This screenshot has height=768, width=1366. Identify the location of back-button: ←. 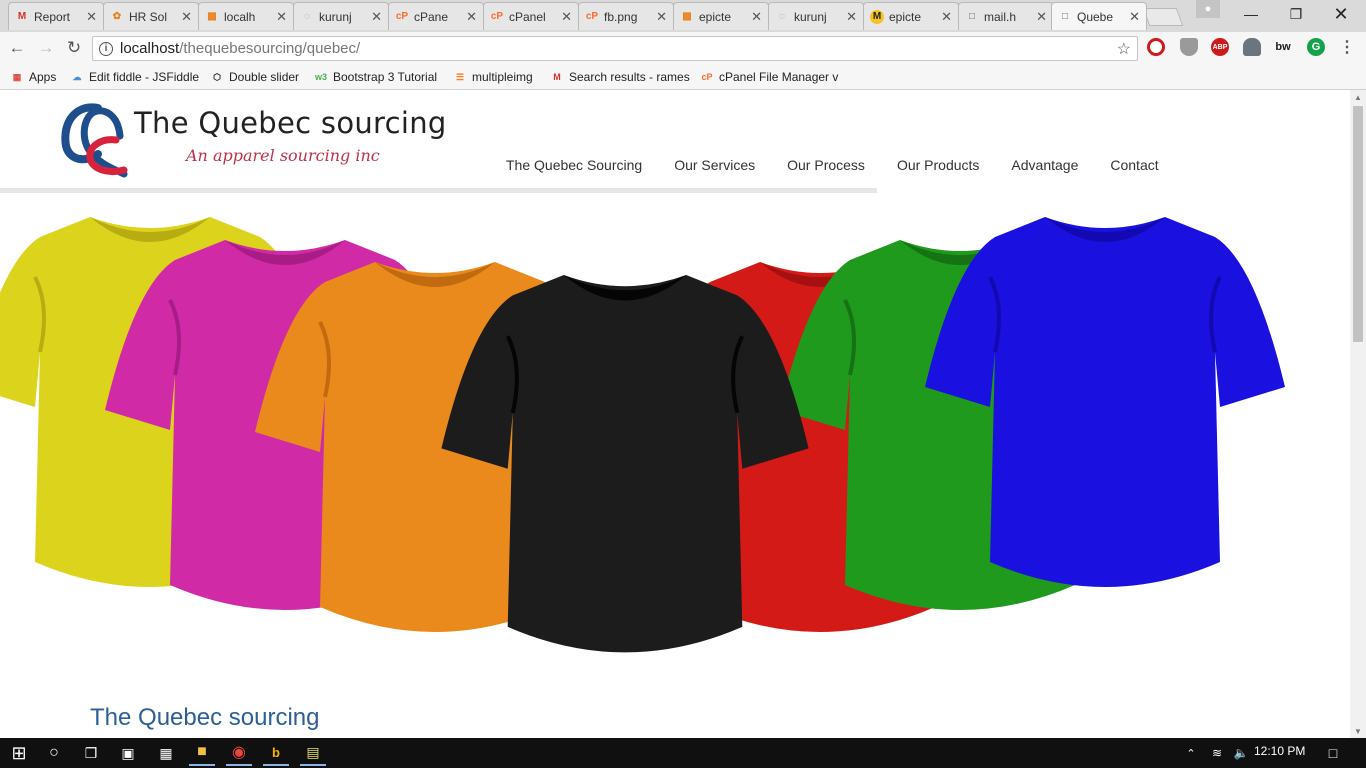
(17, 48).